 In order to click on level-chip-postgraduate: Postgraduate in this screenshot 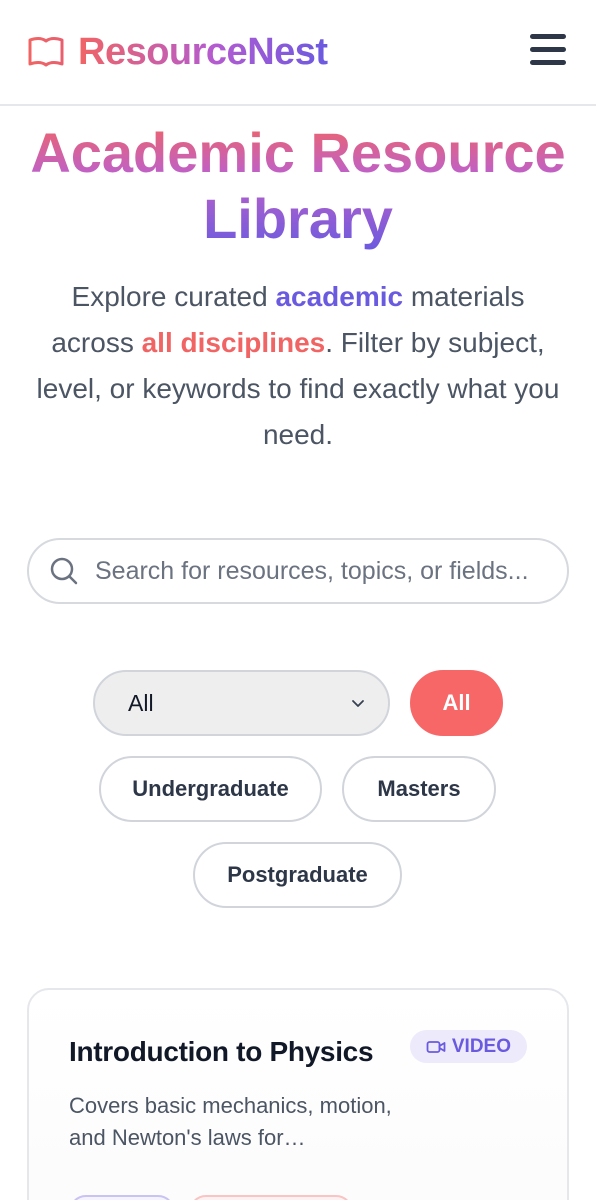, I will do `click(297, 875)`.